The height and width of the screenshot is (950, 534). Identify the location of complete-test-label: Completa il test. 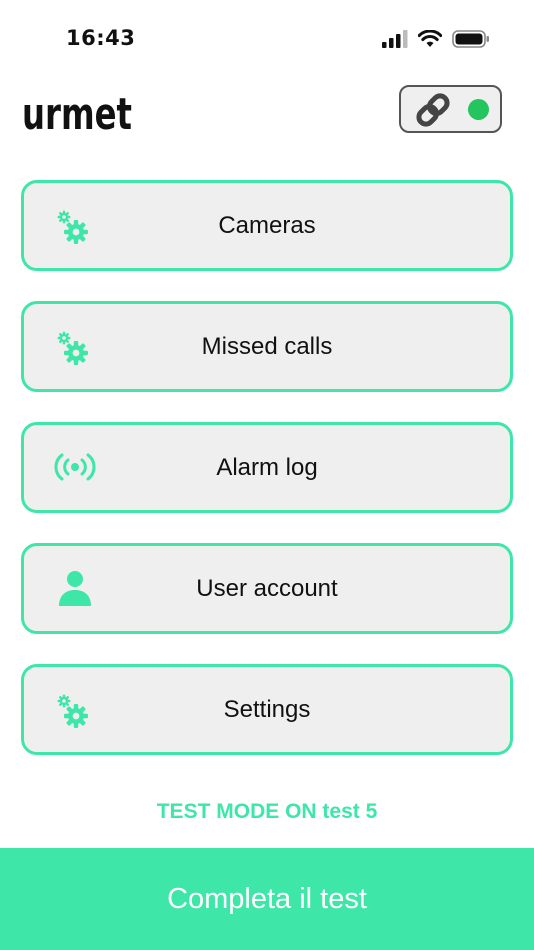
(267, 898).